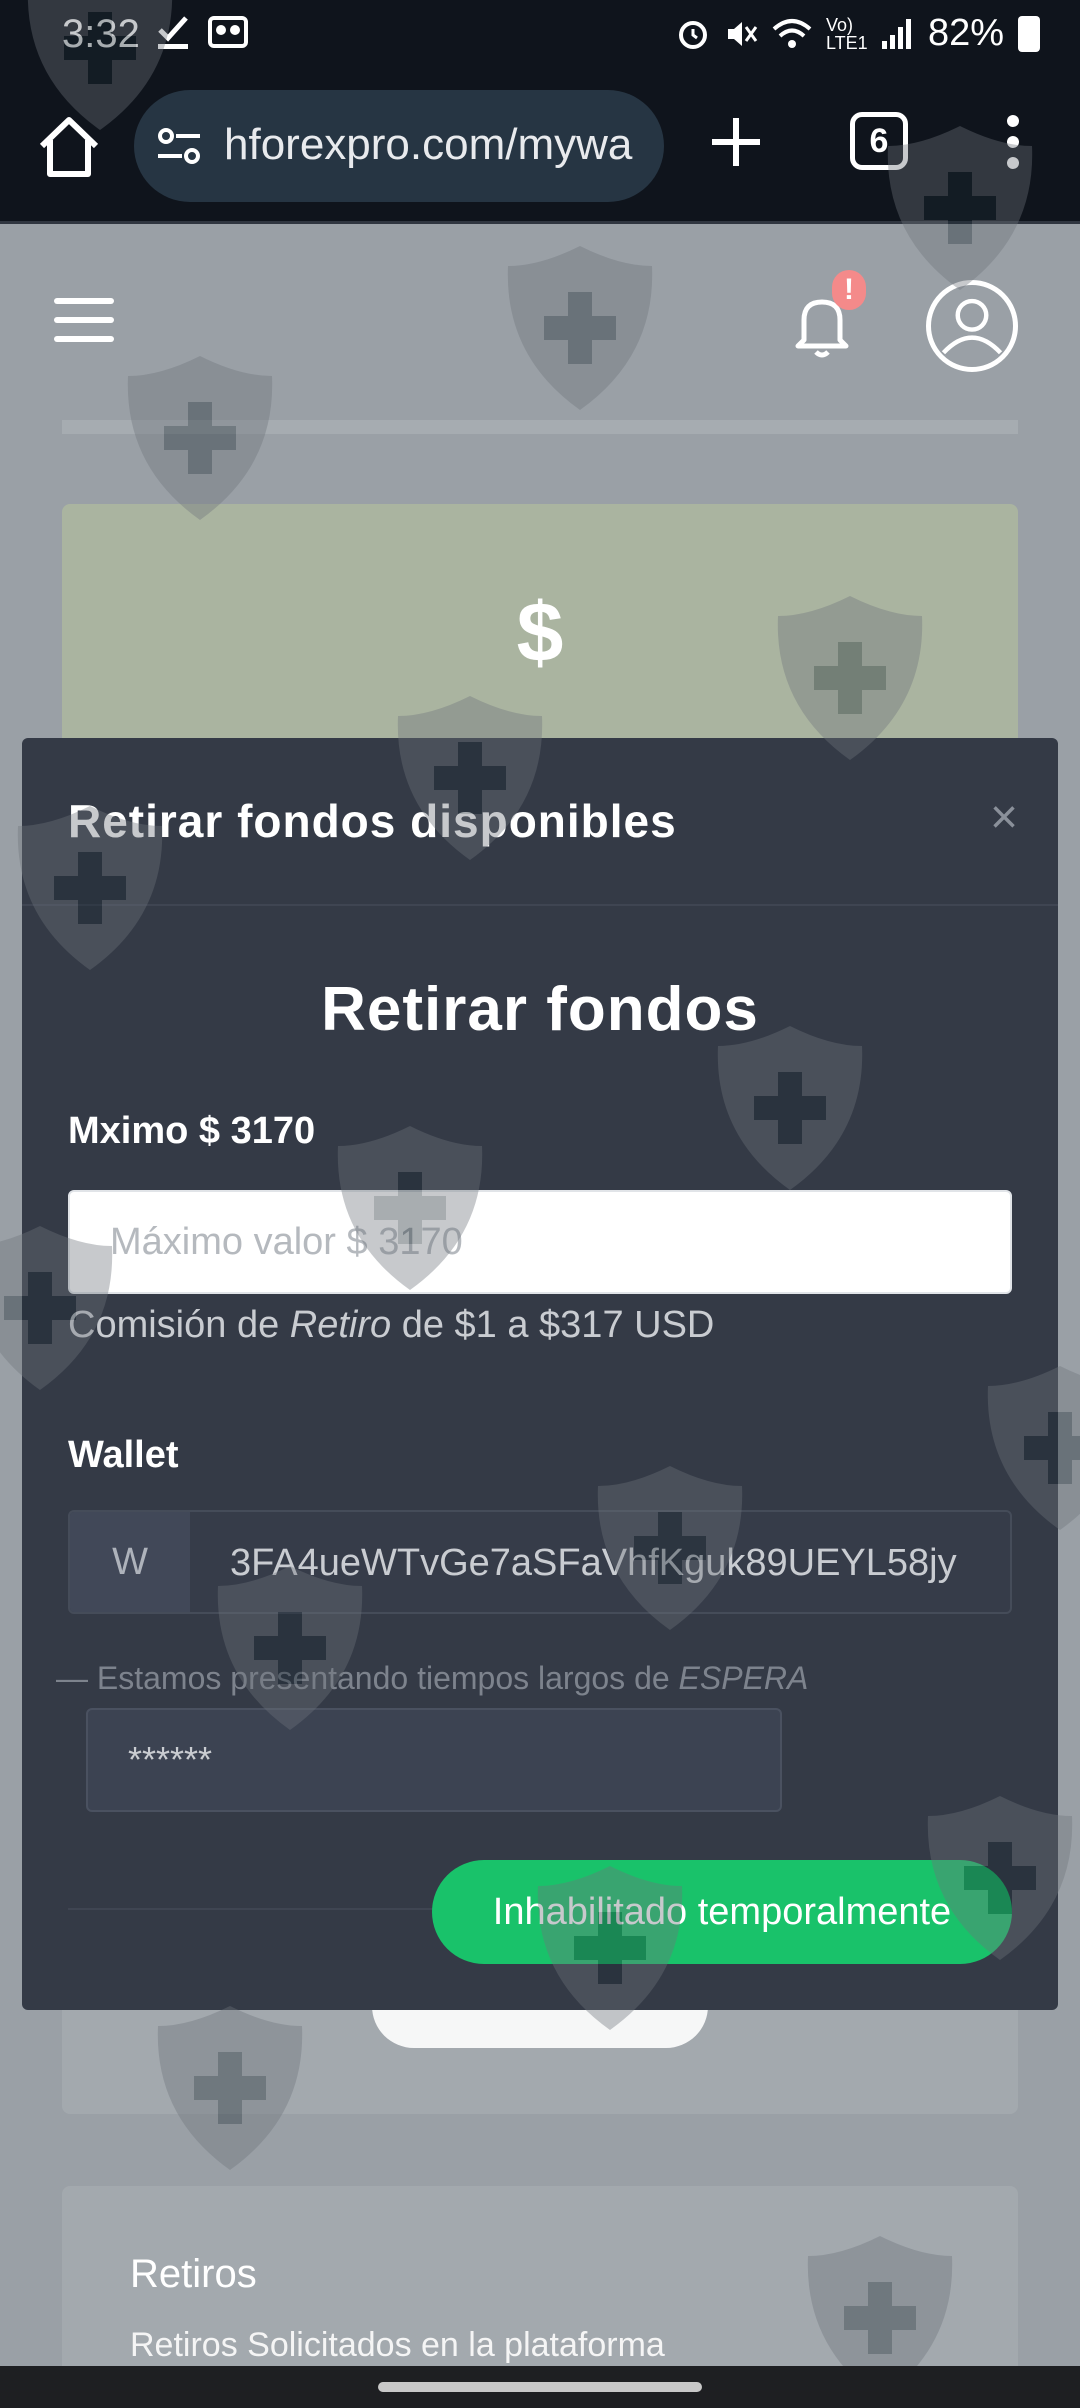  What do you see at coordinates (743, 1678) in the screenshot?
I see `wait-notice-emphasis: ESPERA` at bounding box center [743, 1678].